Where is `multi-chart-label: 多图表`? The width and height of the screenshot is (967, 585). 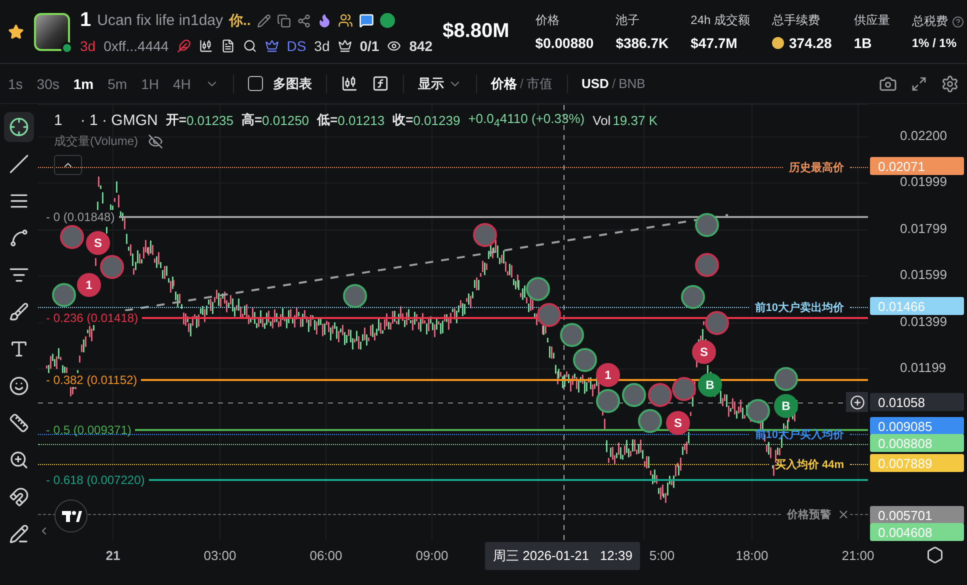 multi-chart-label: 多图表 is located at coordinates (292, 83).